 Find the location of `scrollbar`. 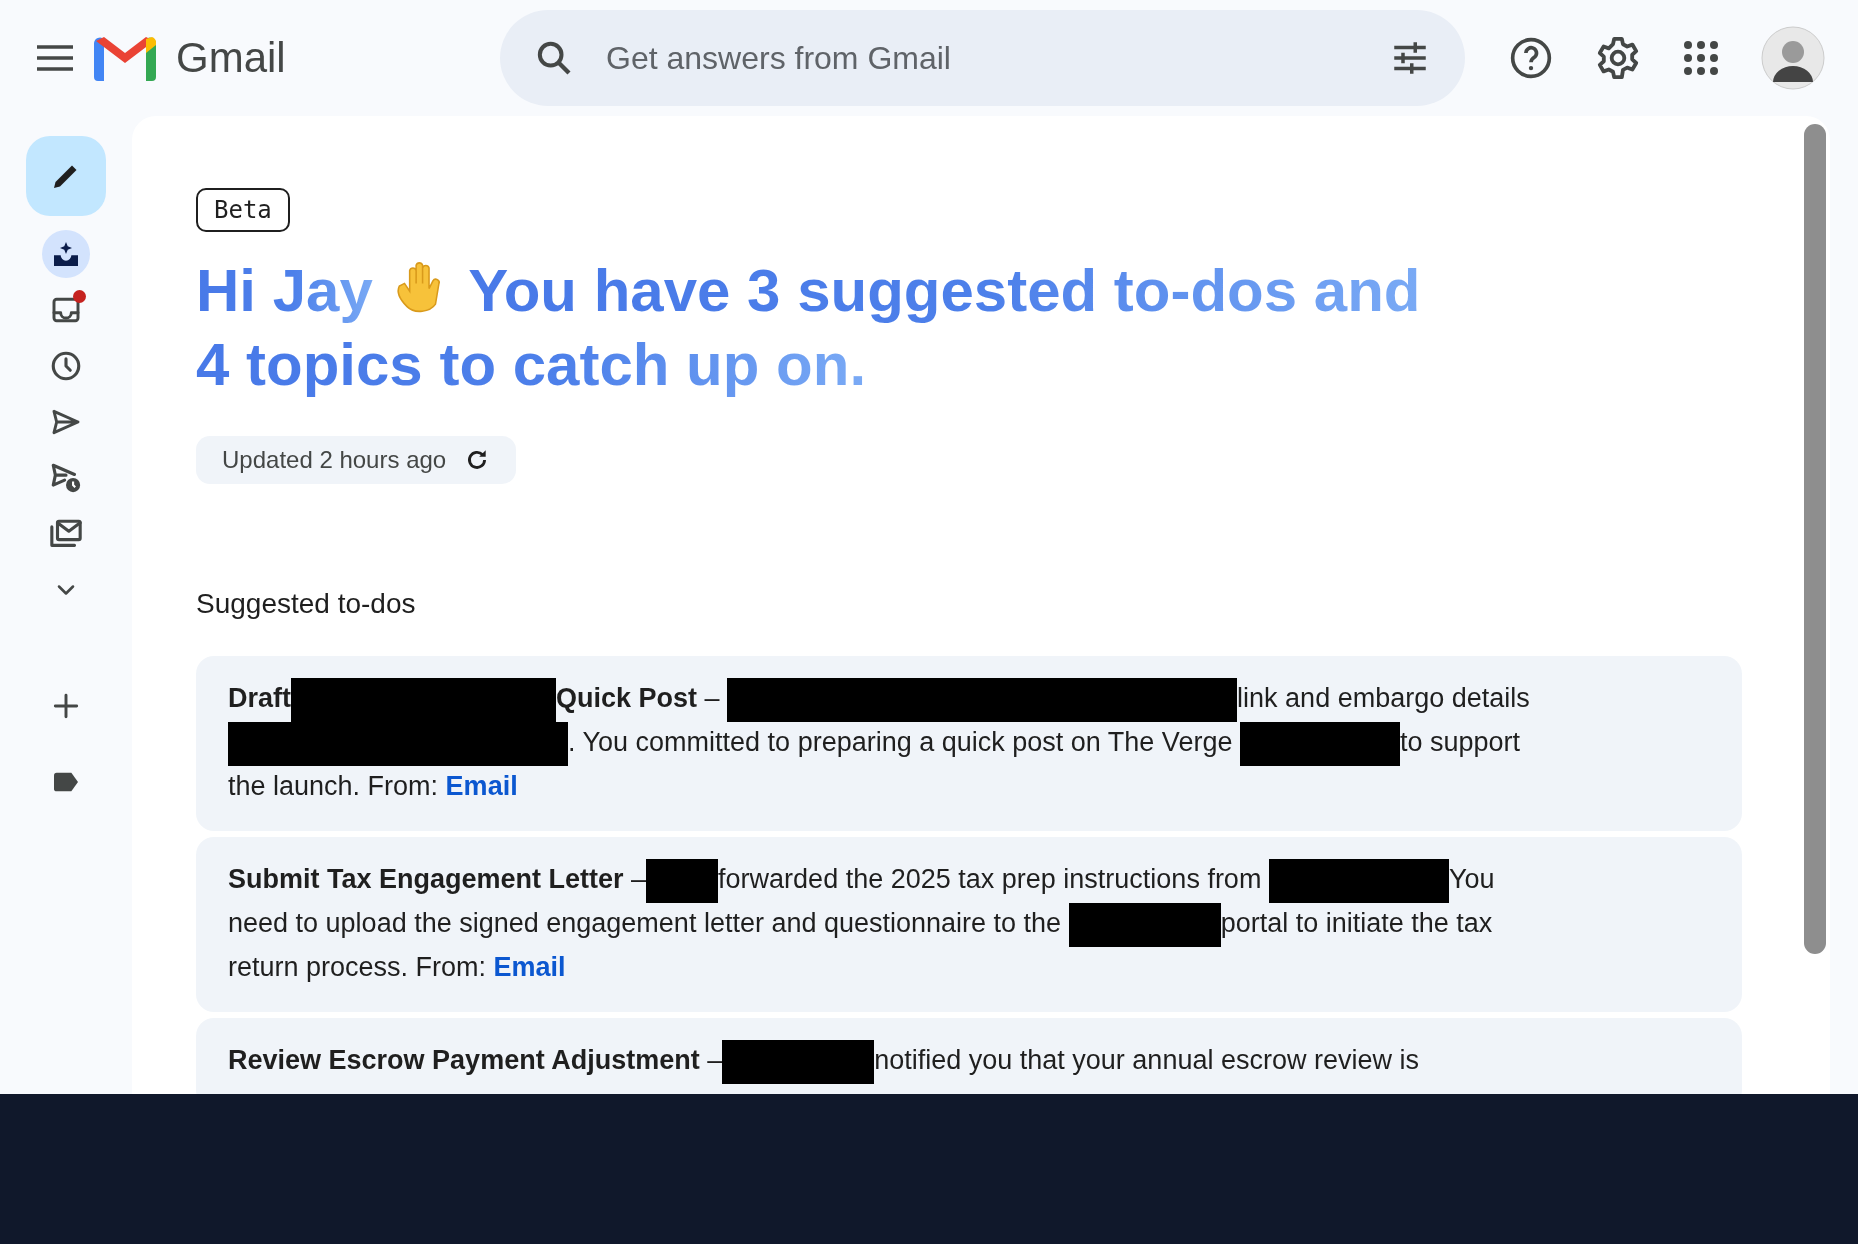

scrollbar is located at coordinates (1815, 539).